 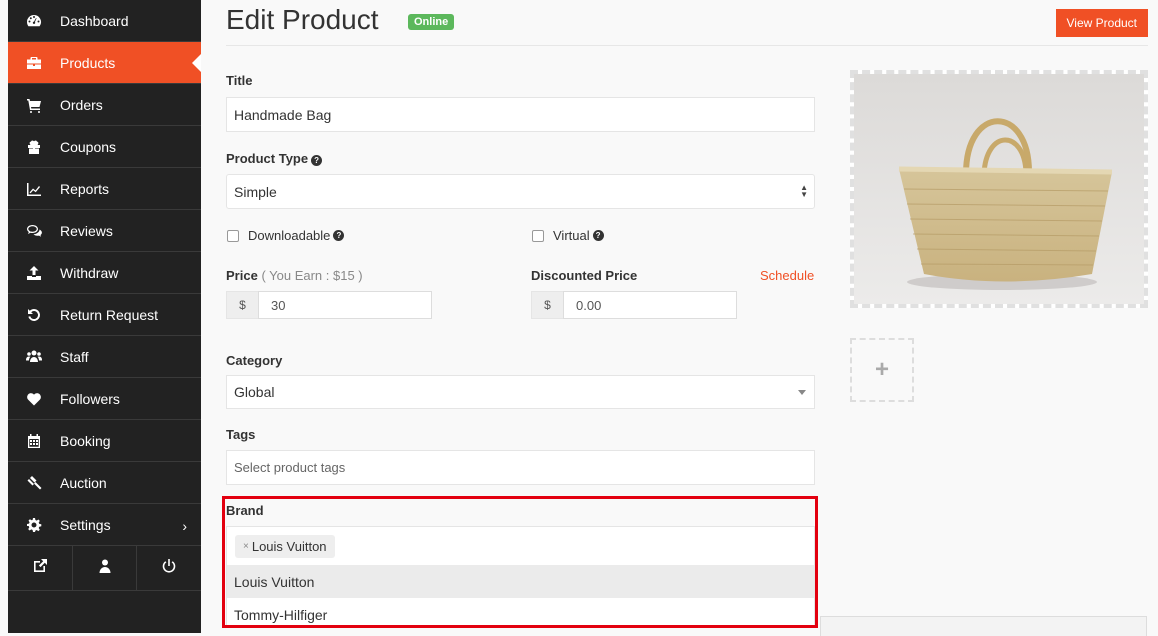 What do you see at coordinates (109, 314) in the screenshot?
I see `sidebar-item-label: Return Request` at bounding box center [109, 314].